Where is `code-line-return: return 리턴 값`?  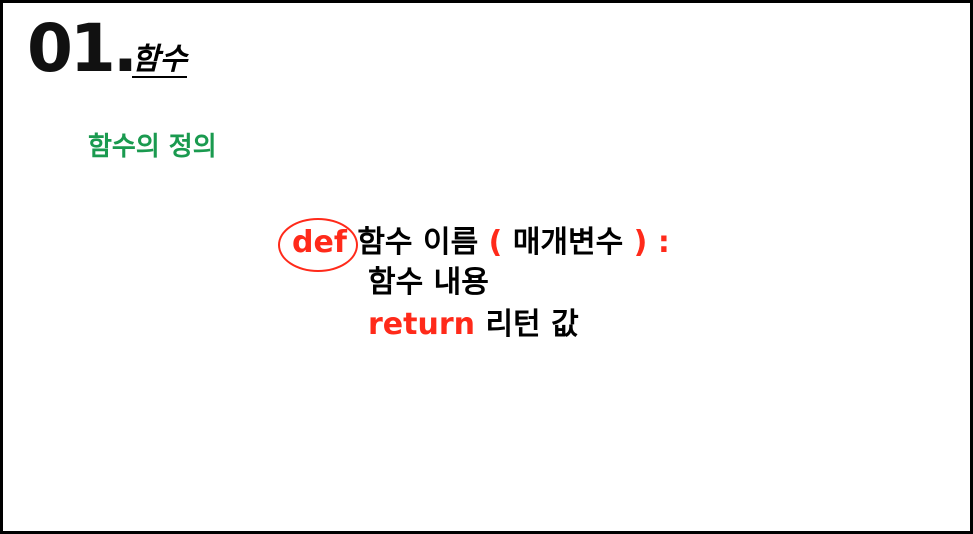 code-line-return: return 리턴 값 is located at coordinates (473, 325).